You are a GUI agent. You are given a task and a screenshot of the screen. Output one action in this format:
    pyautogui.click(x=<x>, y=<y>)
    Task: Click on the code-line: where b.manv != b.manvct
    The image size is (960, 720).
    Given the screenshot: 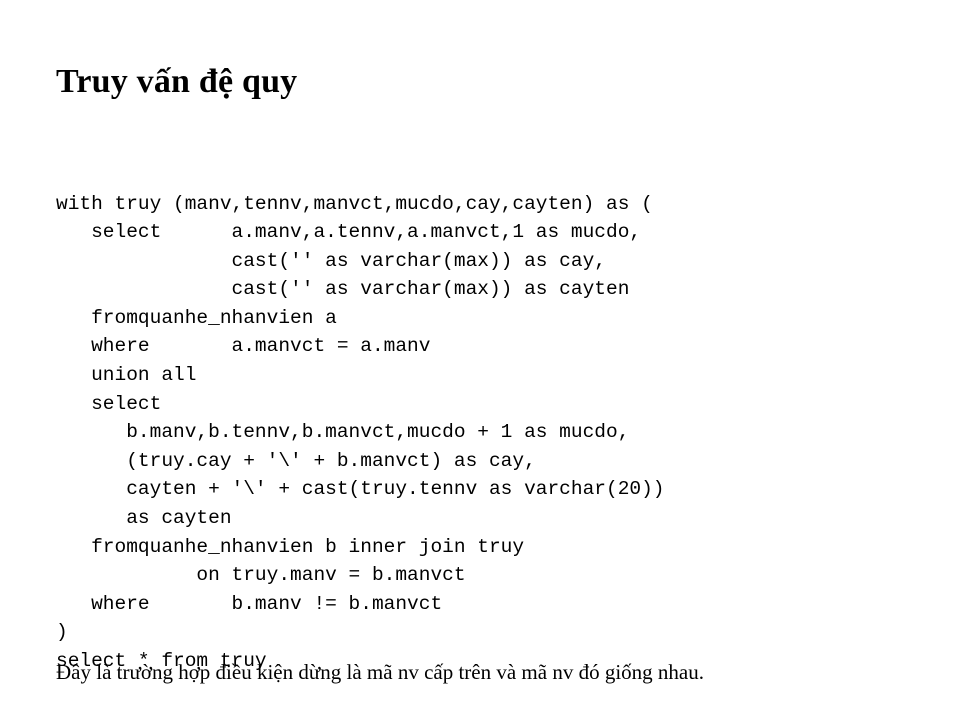 What is the action you would take?
    pyautogui.click(x=249, y=603)
    